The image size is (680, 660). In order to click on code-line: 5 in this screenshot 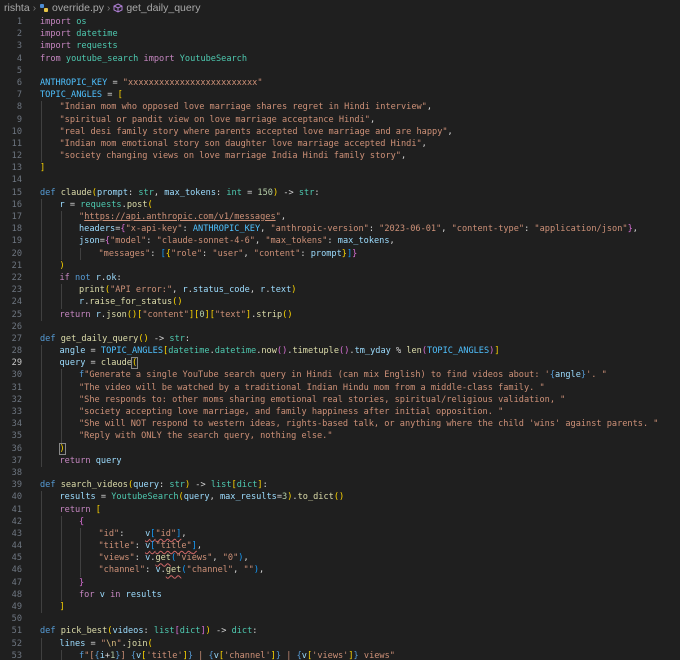, I will do `click(340, 71)`.